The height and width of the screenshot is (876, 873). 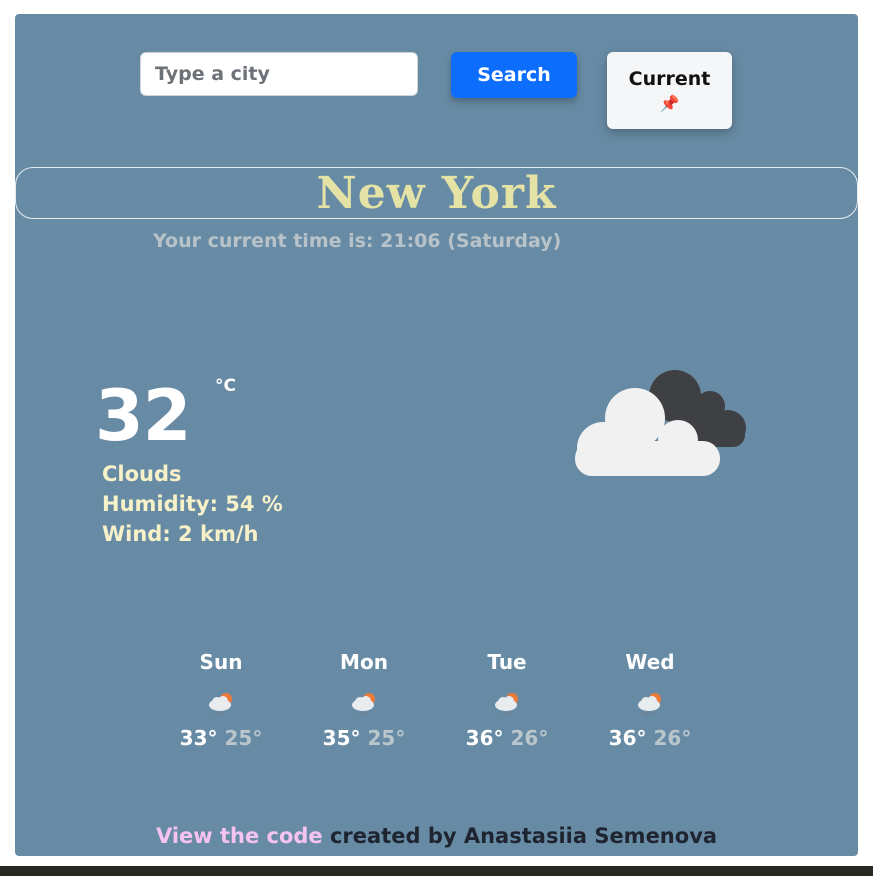 I want to click on forecast-day-name: Mon, so click(x=364, y=662).